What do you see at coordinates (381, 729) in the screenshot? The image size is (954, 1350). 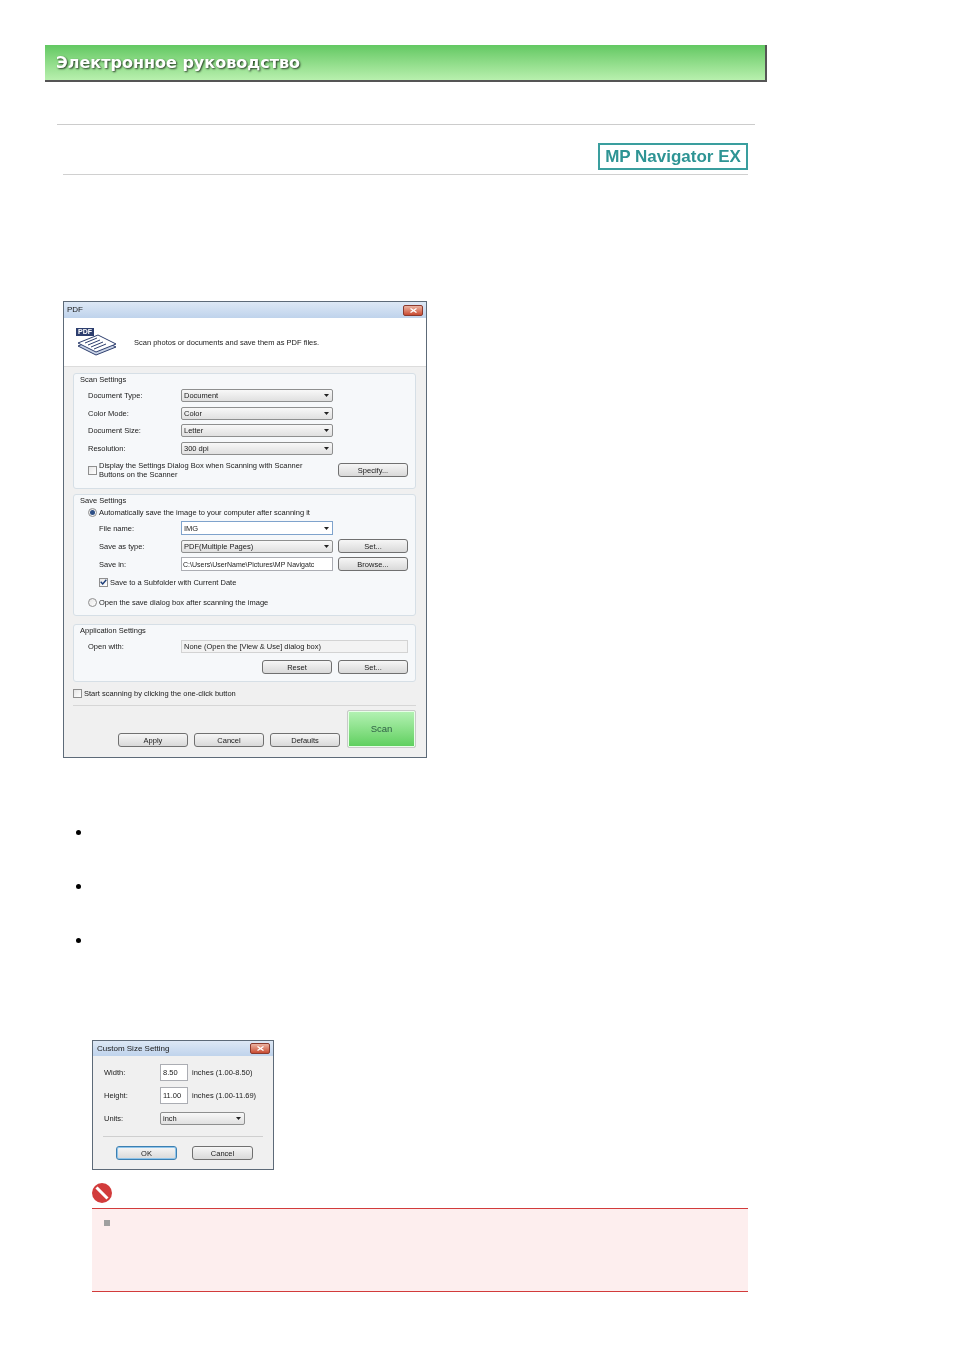 I see `scan-button: Scan` at bounding box center [381, 729].